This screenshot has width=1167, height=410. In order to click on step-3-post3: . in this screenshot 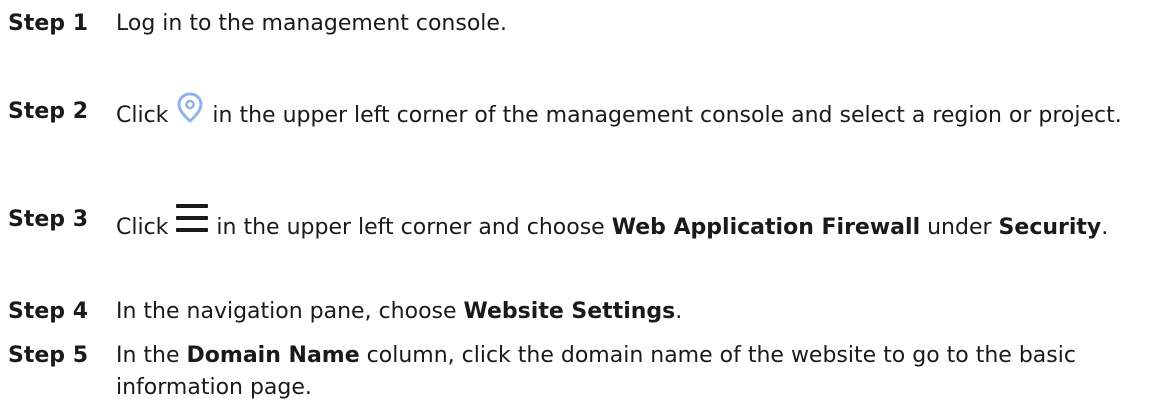, I will do `click(1105, 227)`.